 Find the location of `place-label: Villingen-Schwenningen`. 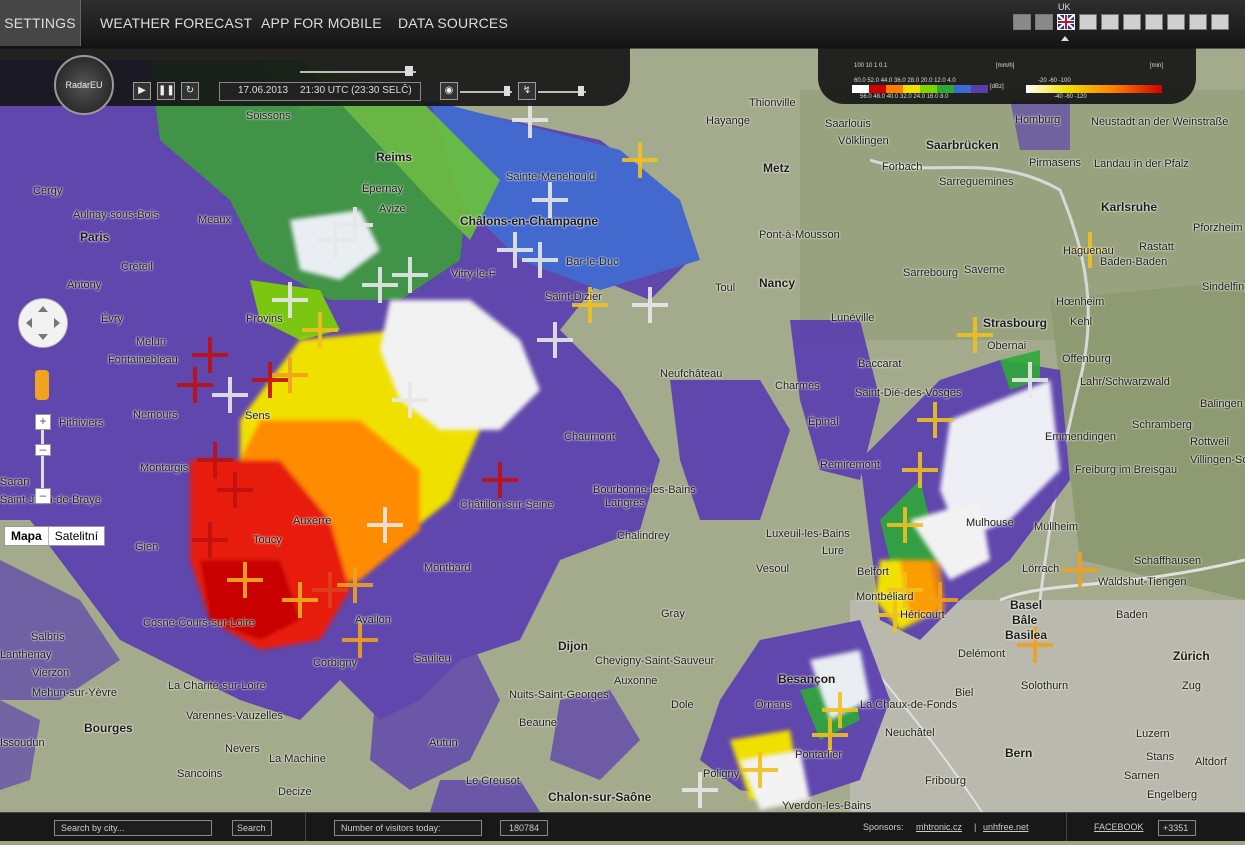

place-label: Villingen-Schwenningen is located at coordinates (1217, 460).